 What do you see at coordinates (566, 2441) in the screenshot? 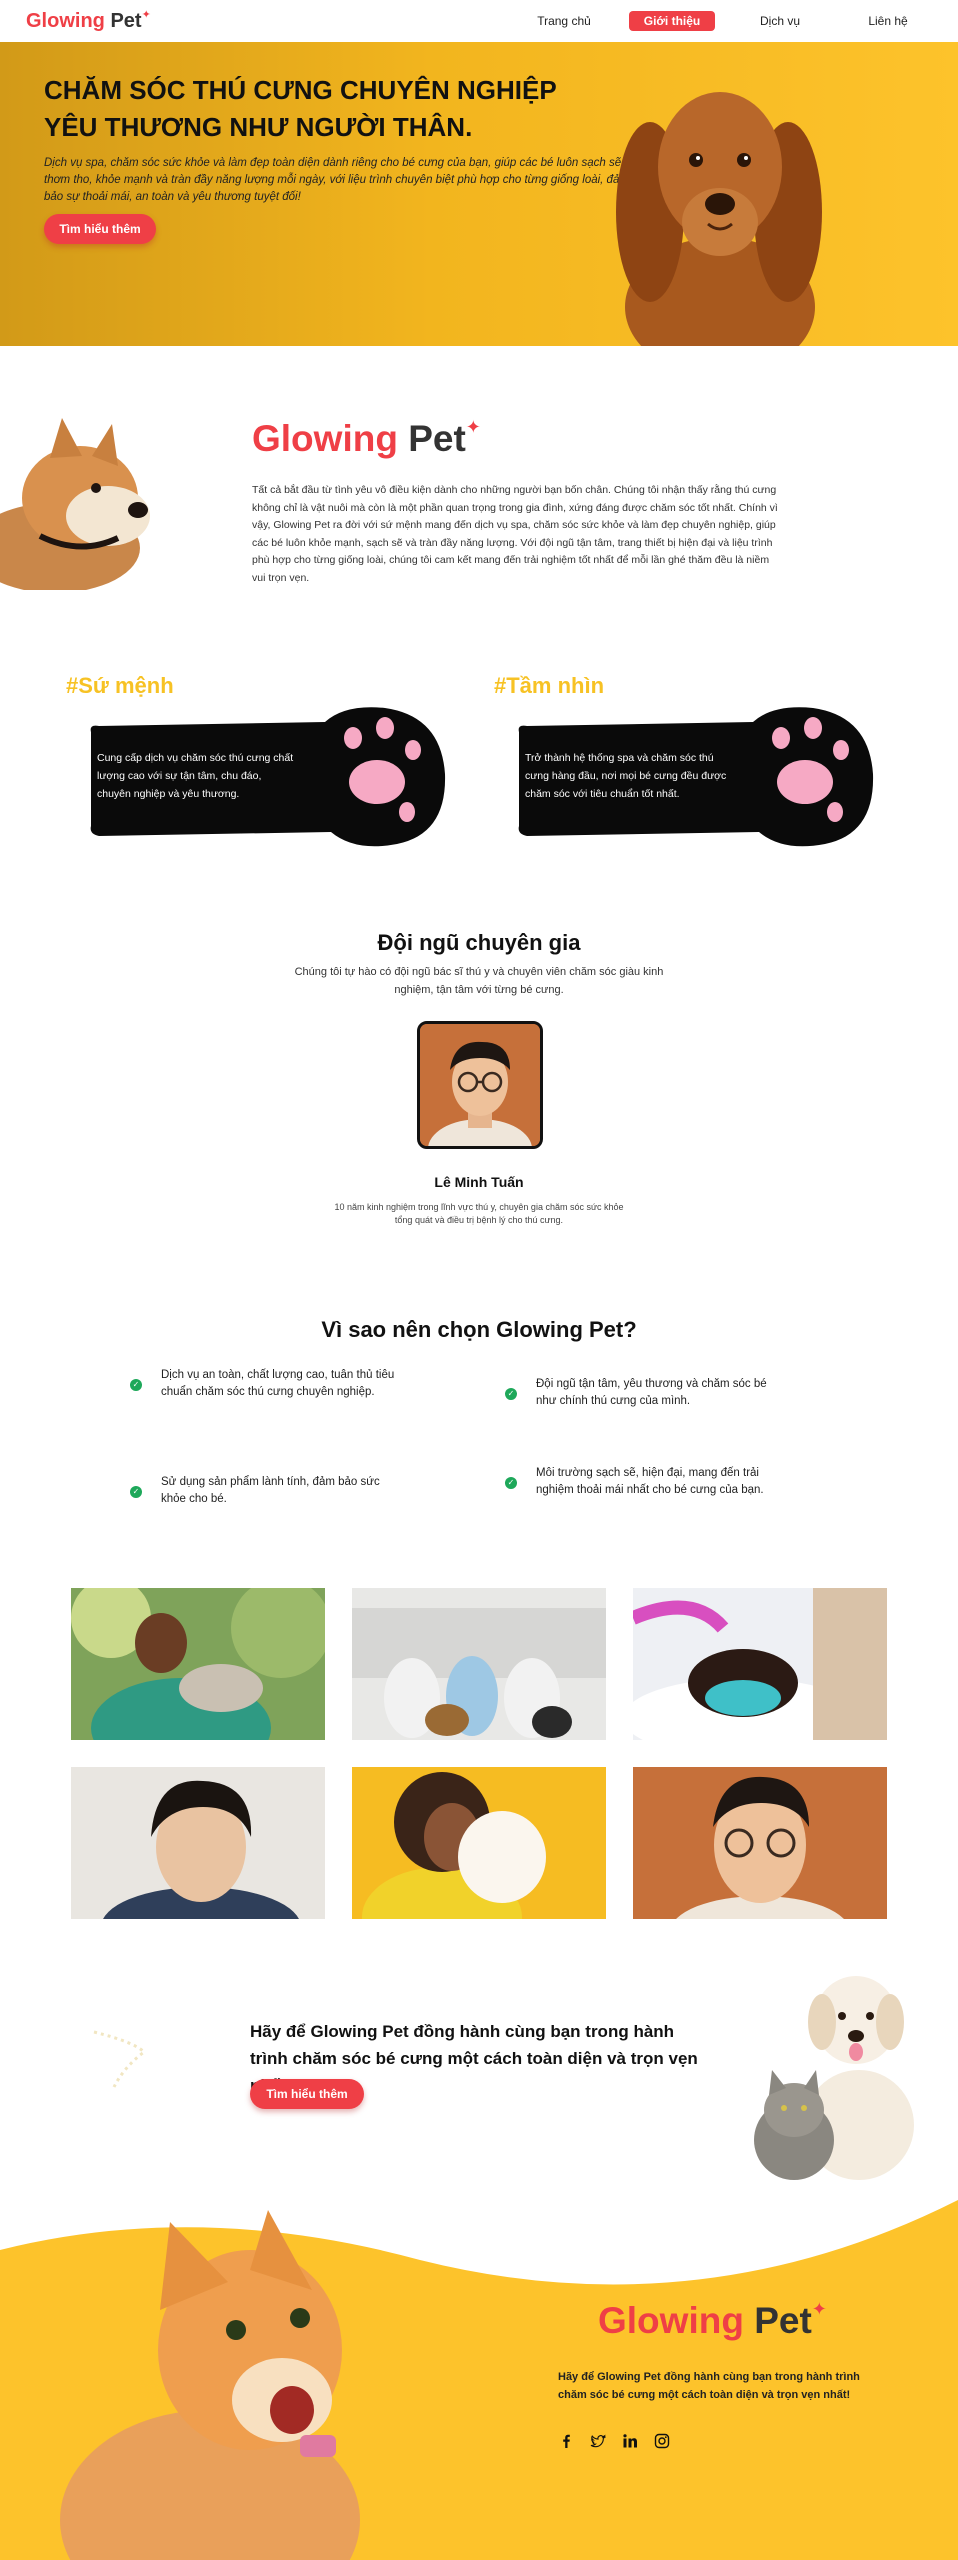
I see `facebook-icon` at bounding box center [566, 2441].